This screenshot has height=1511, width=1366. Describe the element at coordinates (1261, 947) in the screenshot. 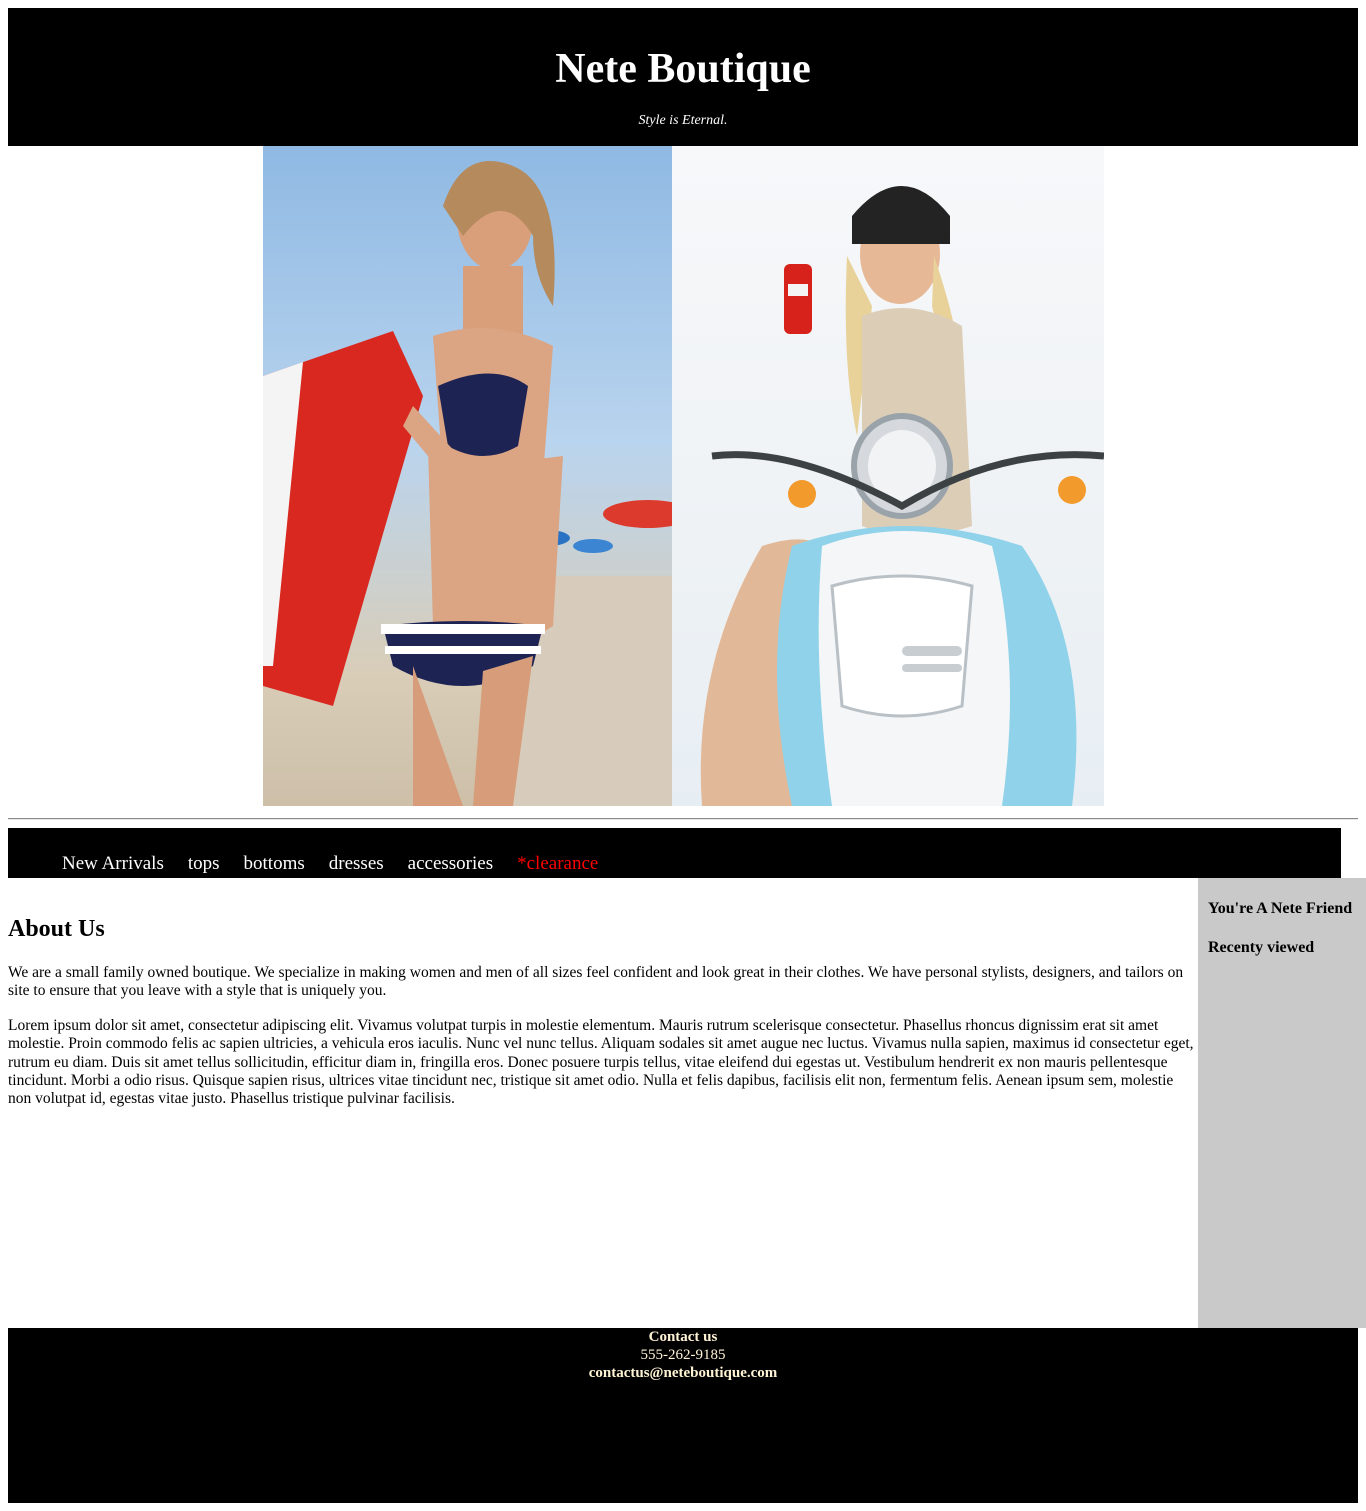

I see `sidebar-recently-viewed-heading: Recenty viewed` at that location.